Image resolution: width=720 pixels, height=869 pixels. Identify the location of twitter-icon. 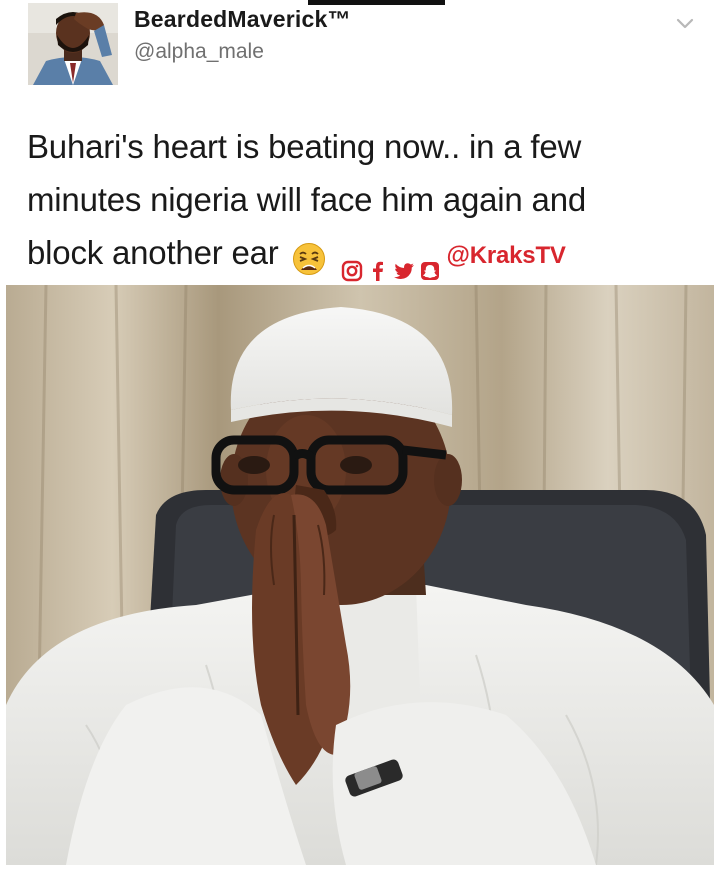
(404, 262).